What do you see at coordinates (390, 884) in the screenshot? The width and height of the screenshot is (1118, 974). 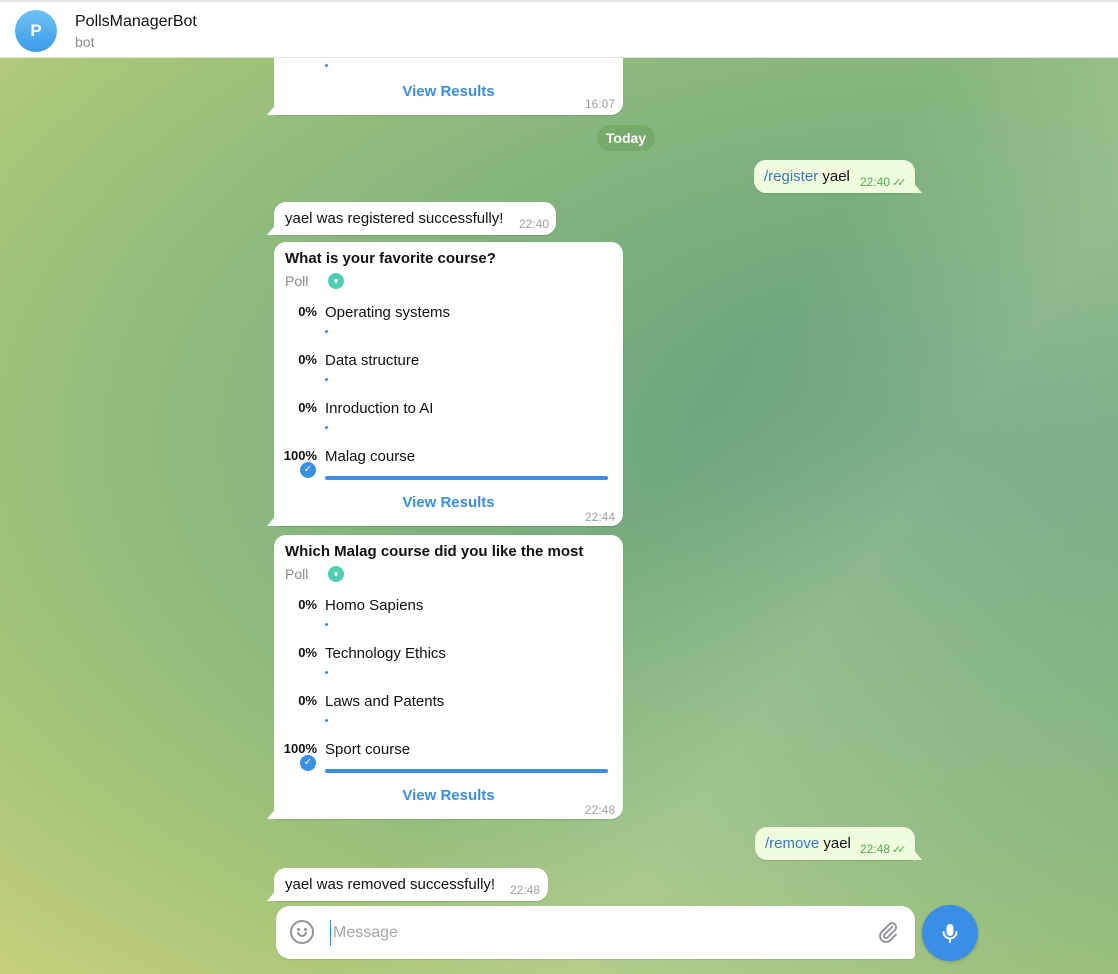 I see `message-text: yael was removed successfully!` at bounding box center [390, 884].